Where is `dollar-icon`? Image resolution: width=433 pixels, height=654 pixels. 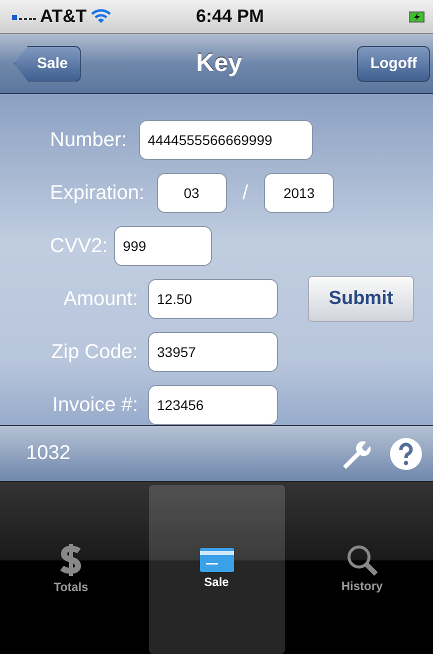
dollar-icon is located at coordinates (71, 560).